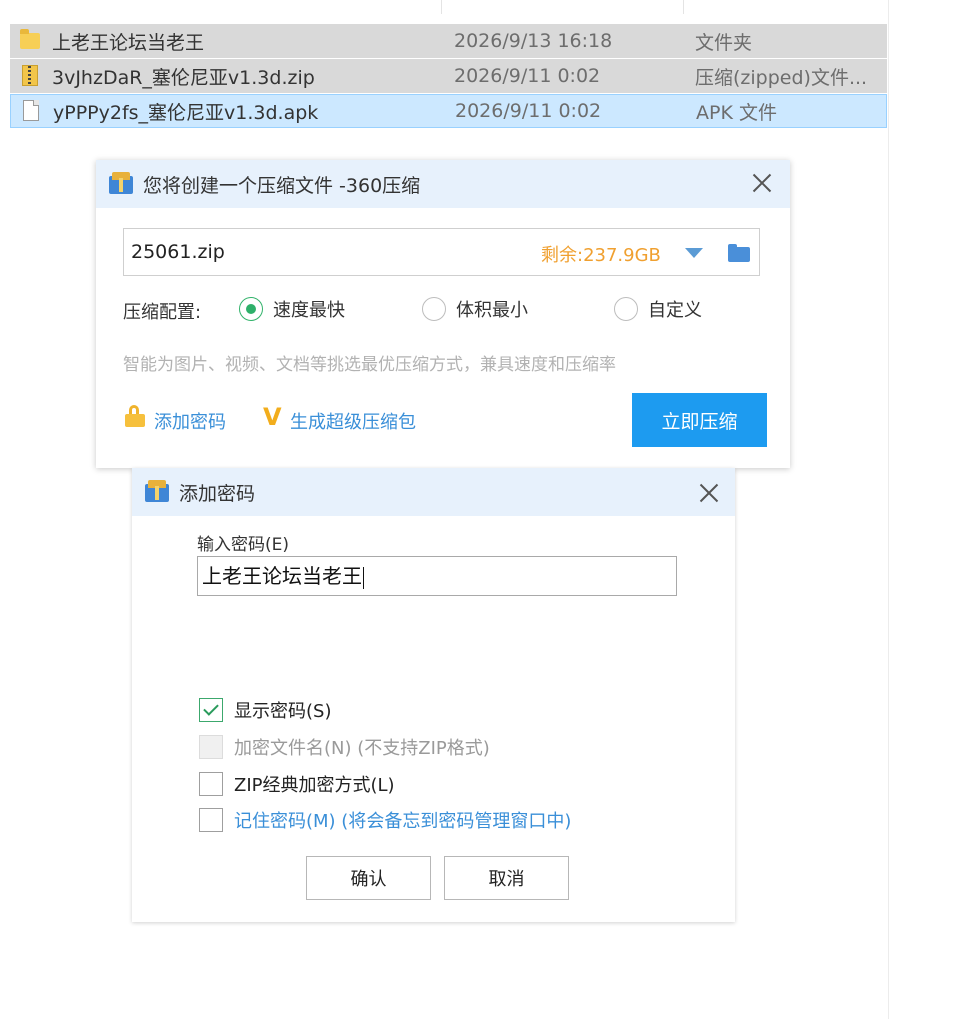  I want to click on file-date: 2026/9/13 16:18, so click(533, 41).